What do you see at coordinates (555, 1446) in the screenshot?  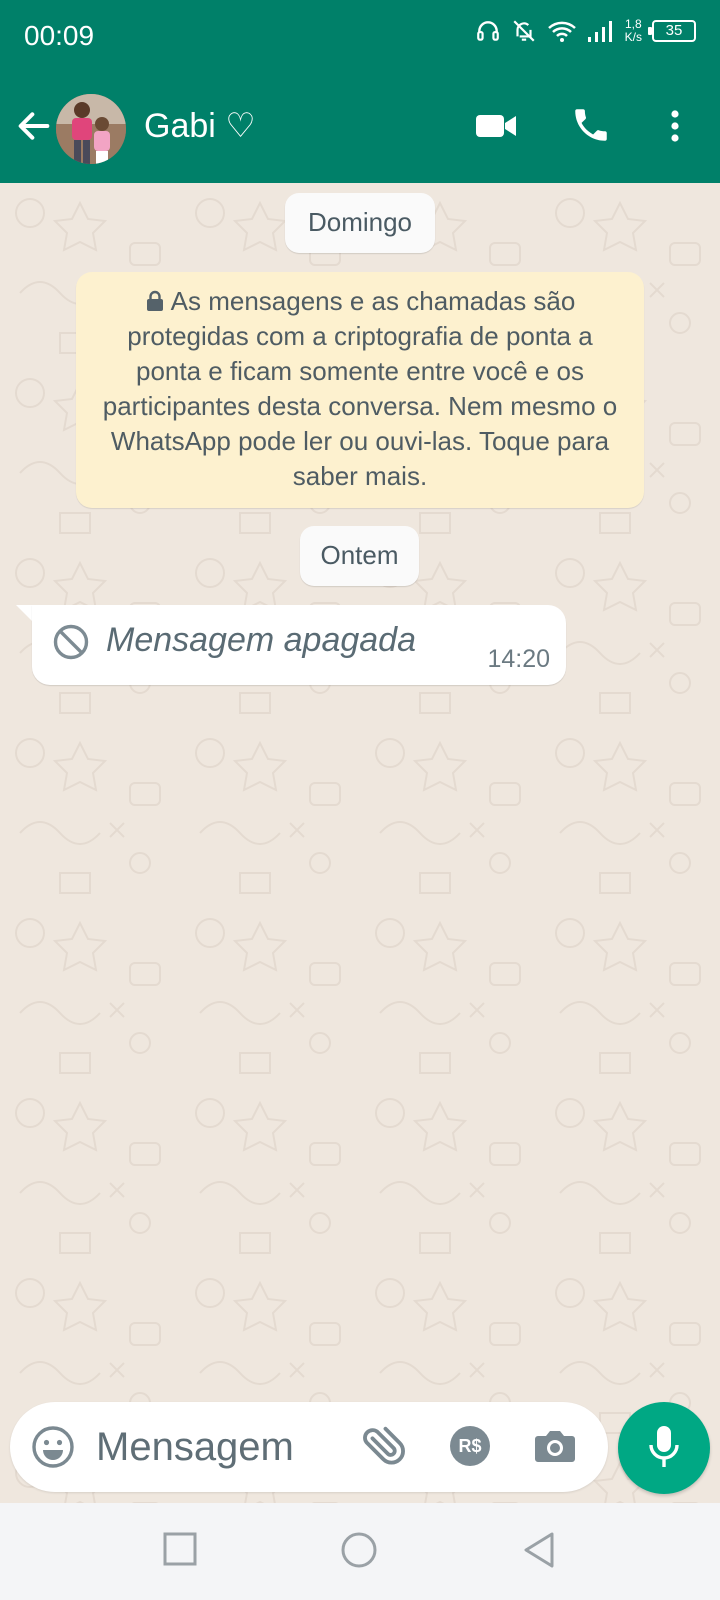 I see `camera-icon` at bounding box center [555, 1446].